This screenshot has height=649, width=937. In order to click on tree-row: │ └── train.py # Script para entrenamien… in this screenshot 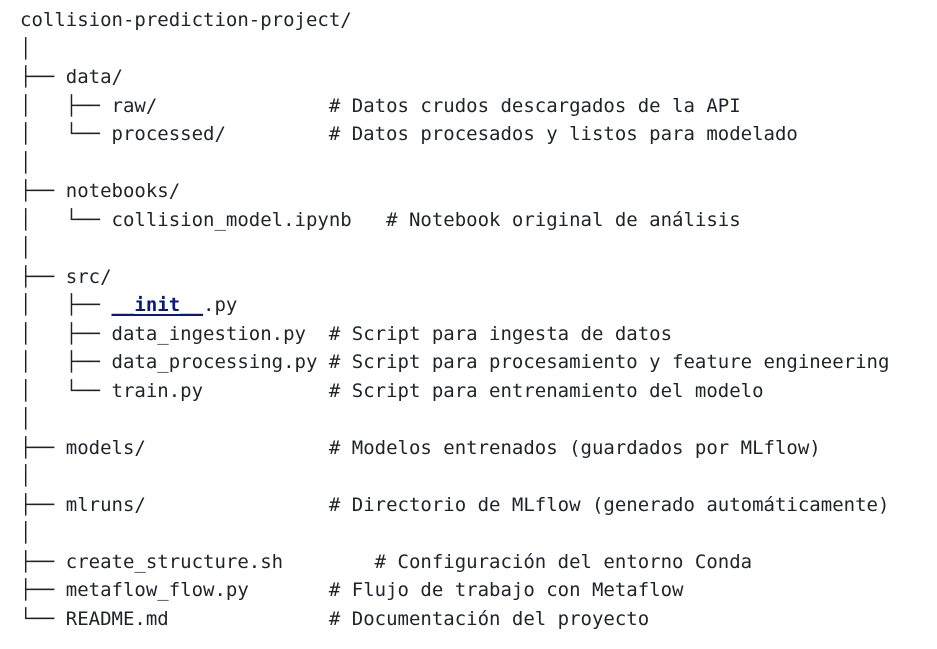, I will do `click(454, 391)`.